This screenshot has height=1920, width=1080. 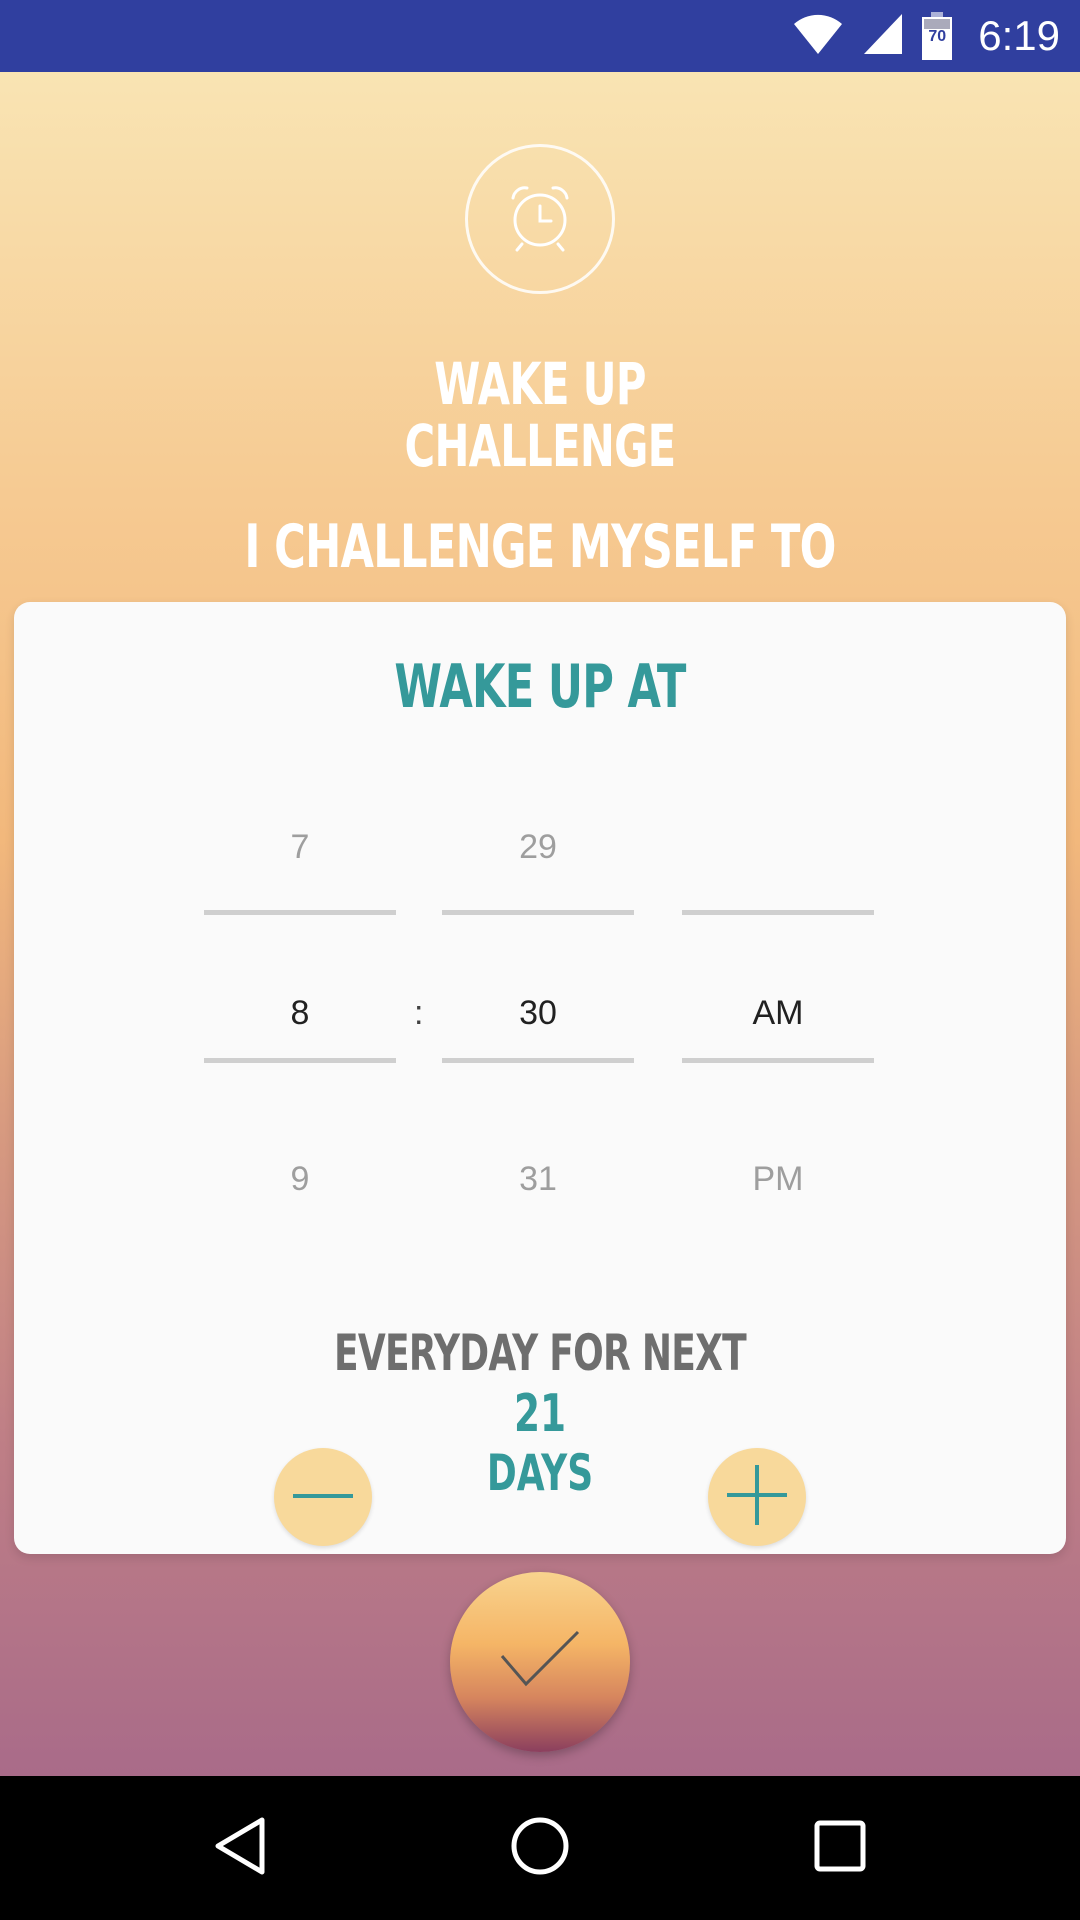 I want to click on home-icon, so click(x=540, y=1848).